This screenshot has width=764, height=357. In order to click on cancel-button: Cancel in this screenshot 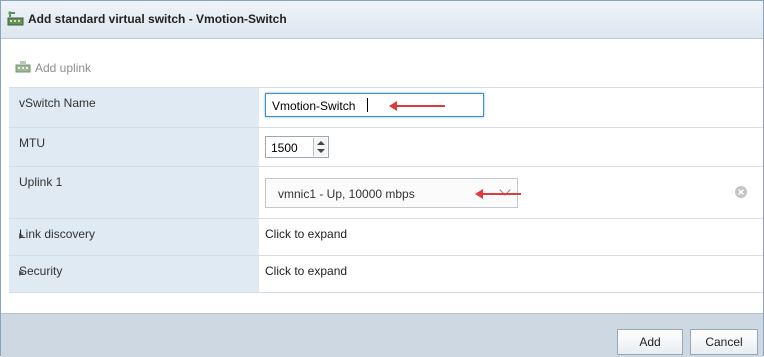, I will do `click(724, 342)`.